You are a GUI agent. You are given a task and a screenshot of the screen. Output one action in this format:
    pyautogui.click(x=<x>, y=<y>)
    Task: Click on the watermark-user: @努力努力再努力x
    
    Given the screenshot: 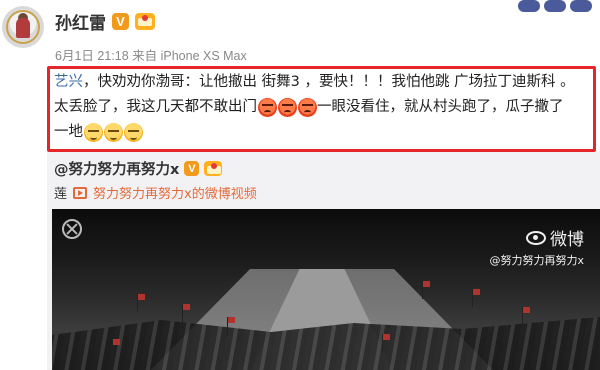 What is the action you would take?
    pyautogui.click(x=536, y=260)
    